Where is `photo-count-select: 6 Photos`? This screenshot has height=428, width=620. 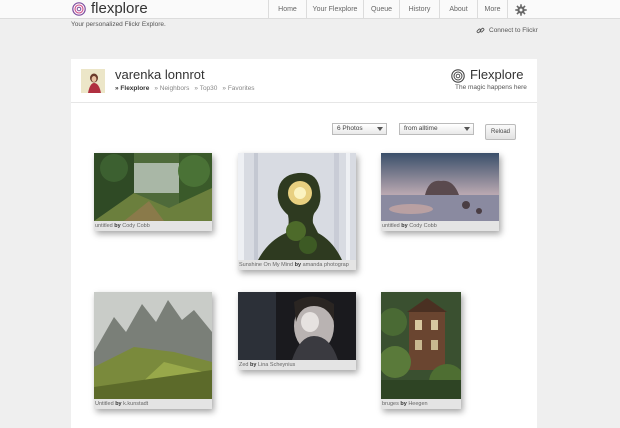
photo-count-select: 6 Photos is located at coordinates (359, 129).